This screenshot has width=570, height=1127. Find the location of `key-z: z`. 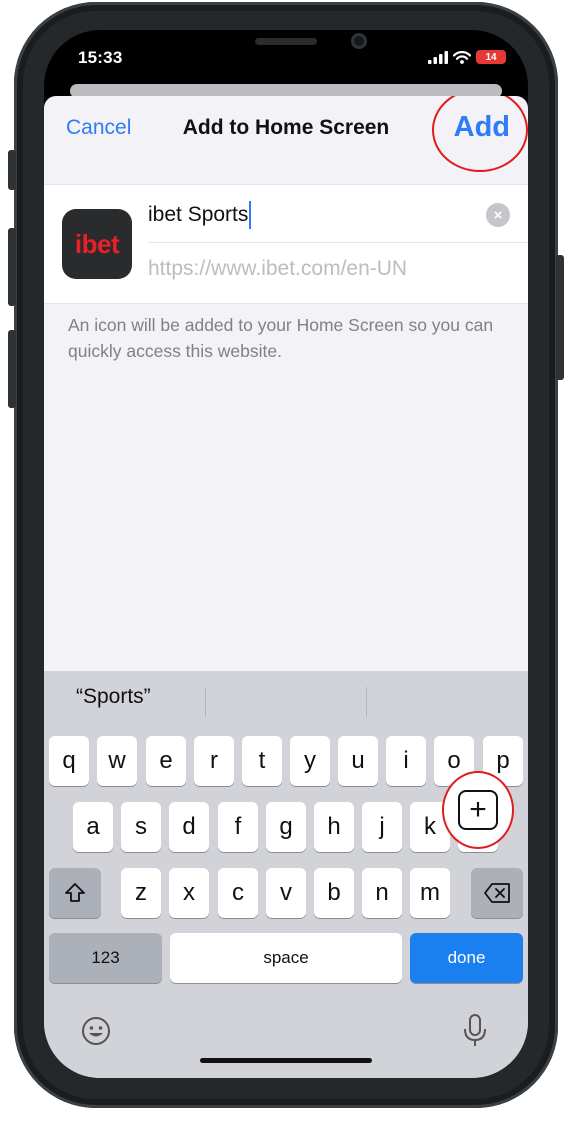

key-z: z is located at coordinates (141, 893).